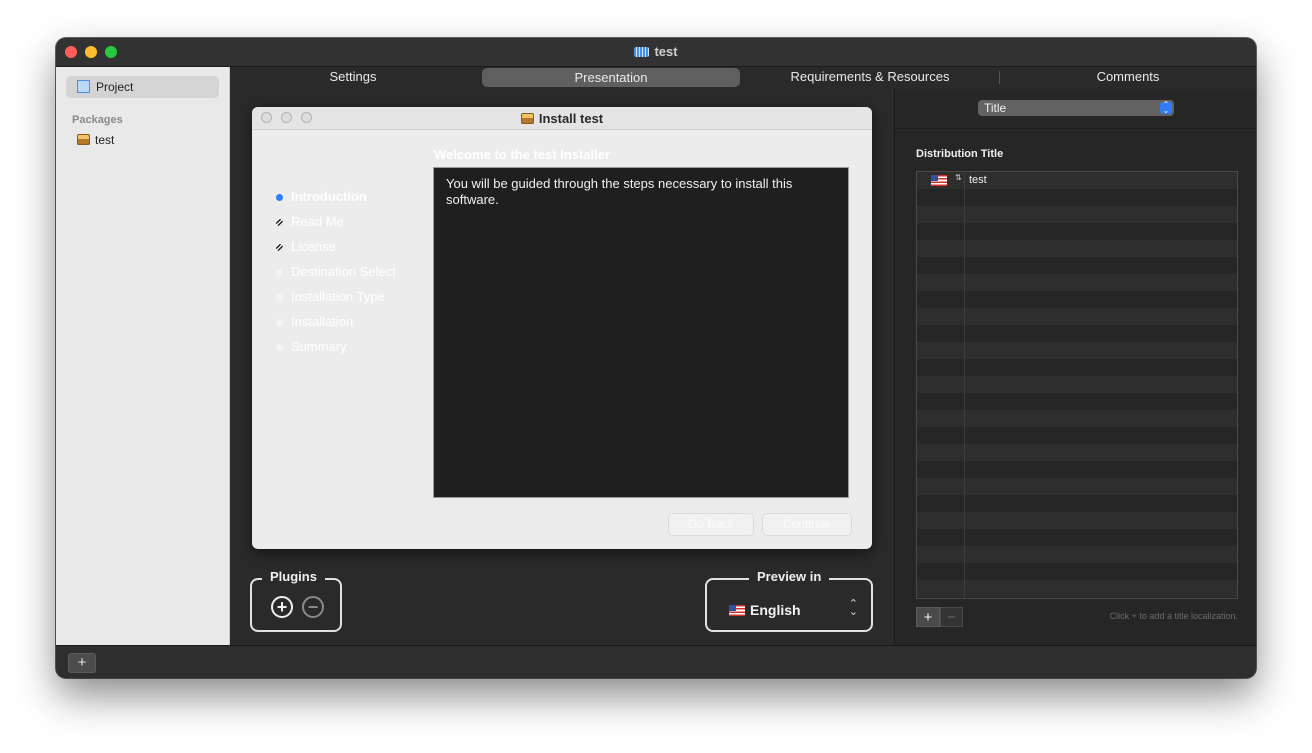 The image size is (1312, 753). What do you see at coordinates (1075, 128) in the screenshot?
I see `divider` at bounding box center [1075, 128].